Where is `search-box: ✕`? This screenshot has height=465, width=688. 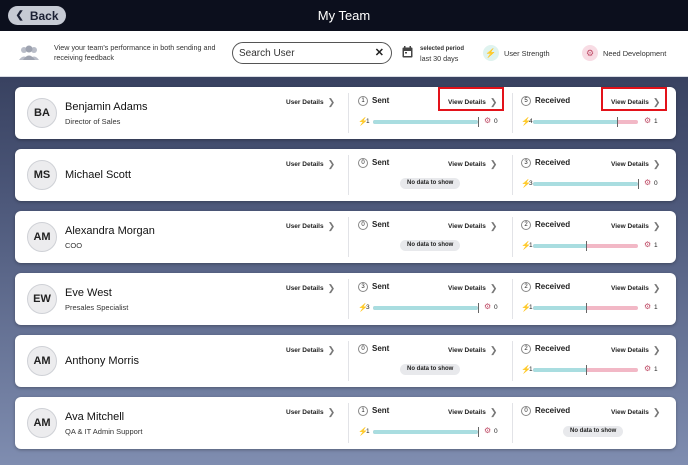
search-box: ✕ is located at coordinates (312, 53).